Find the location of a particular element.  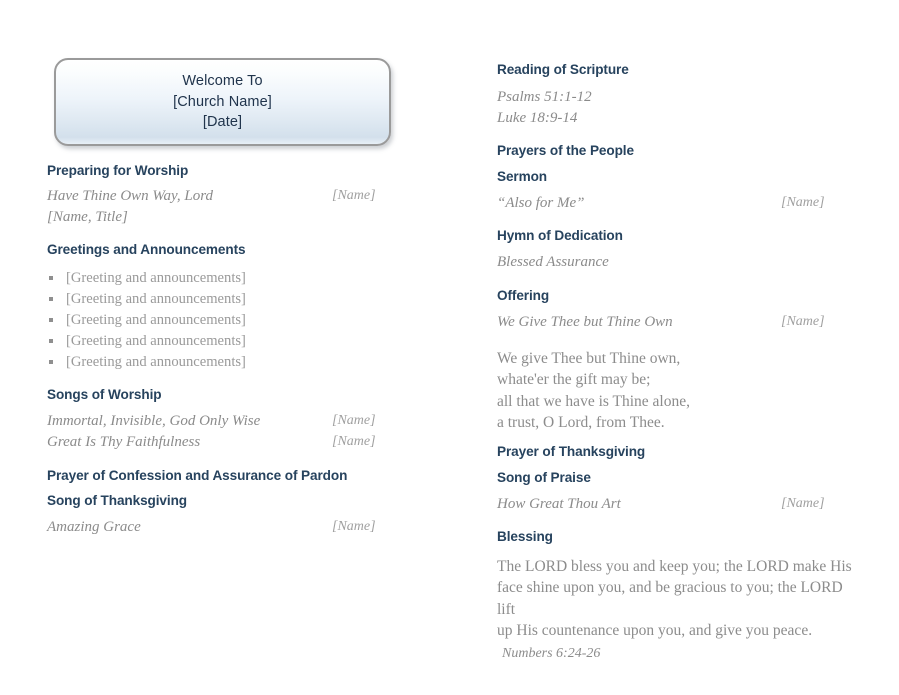

section-reading-of-scripture: Reading of Scripture is located at coordinates (563, 69).